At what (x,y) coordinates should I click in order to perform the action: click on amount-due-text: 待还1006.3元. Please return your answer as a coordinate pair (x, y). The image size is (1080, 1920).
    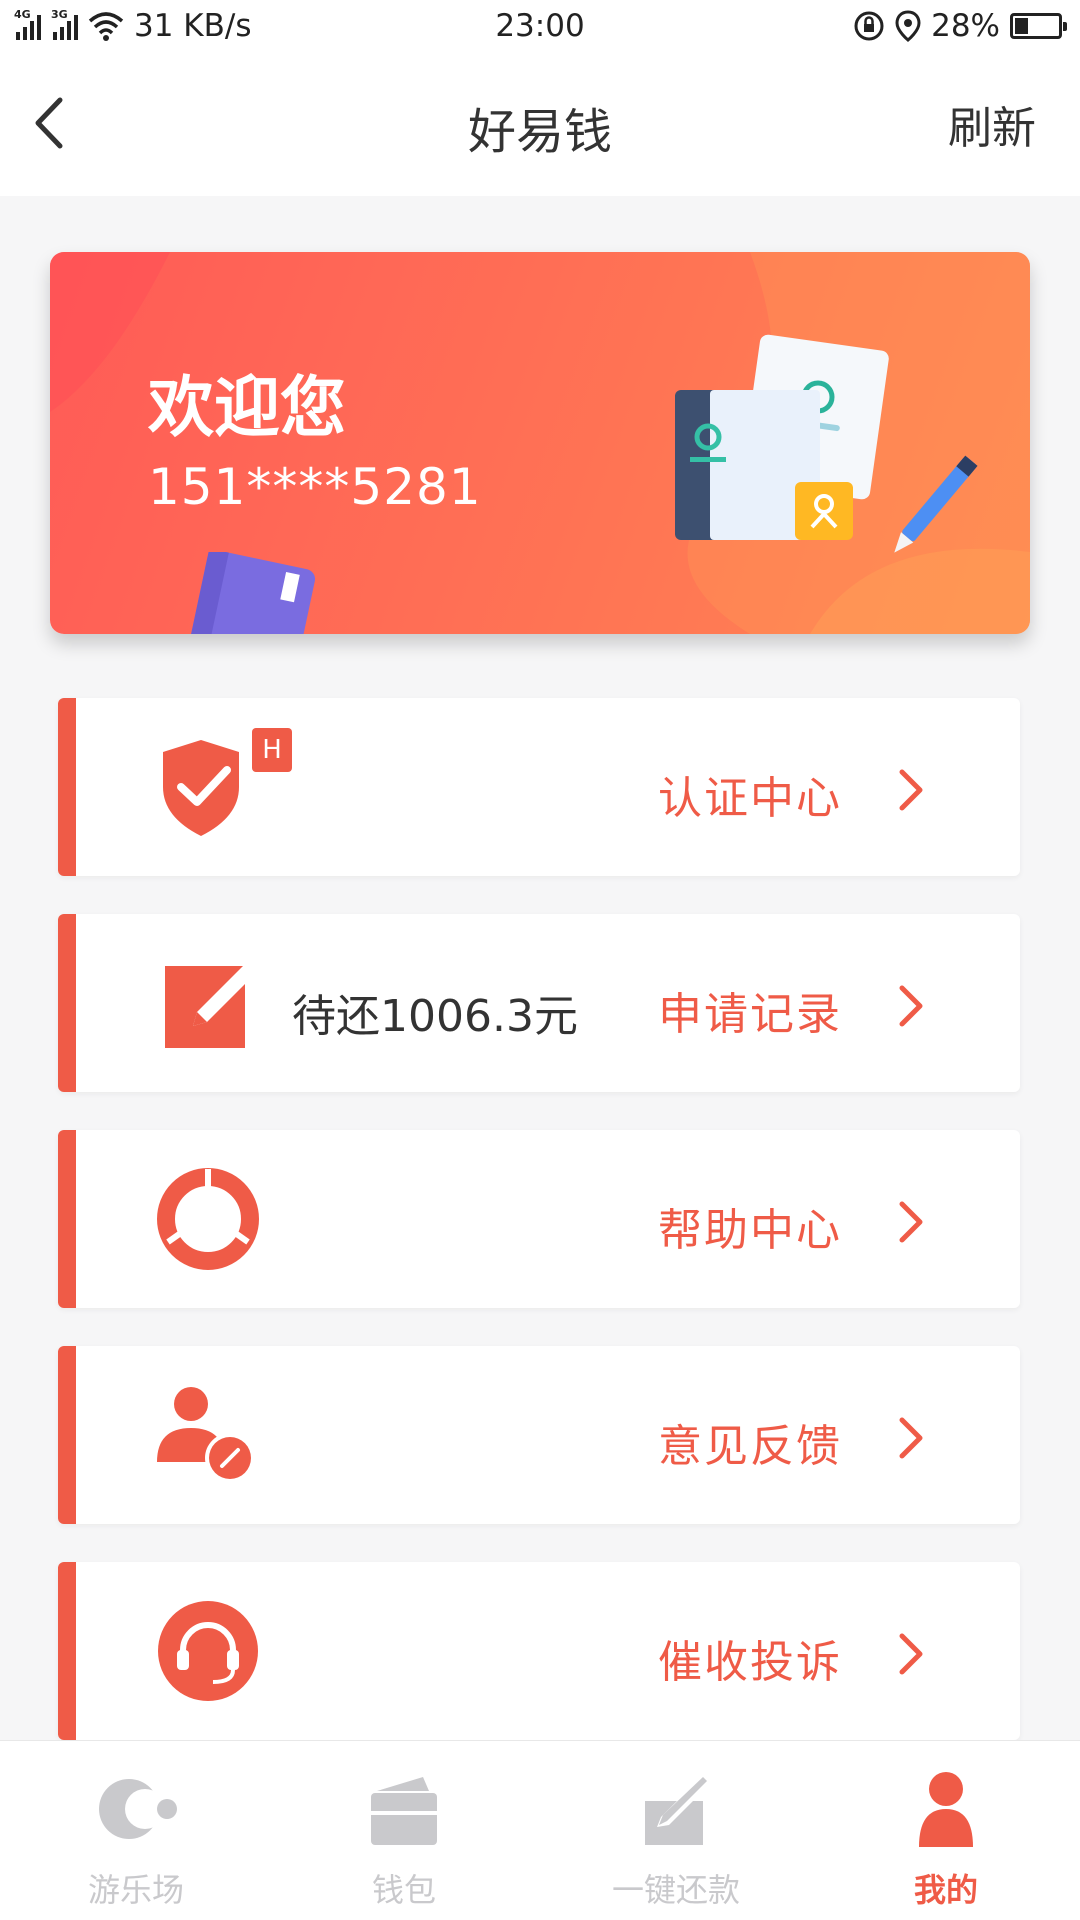
    Looking at the image, I should click on (435, 1016).